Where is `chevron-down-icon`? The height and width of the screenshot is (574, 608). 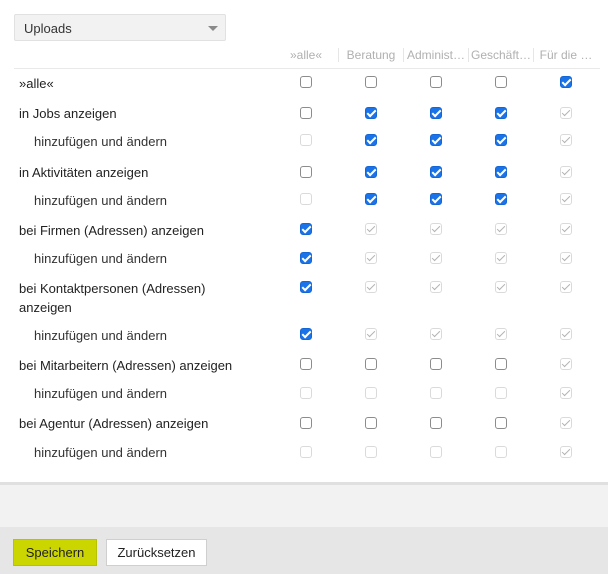 chevron-down-icon is located at coordinates (213, 28).